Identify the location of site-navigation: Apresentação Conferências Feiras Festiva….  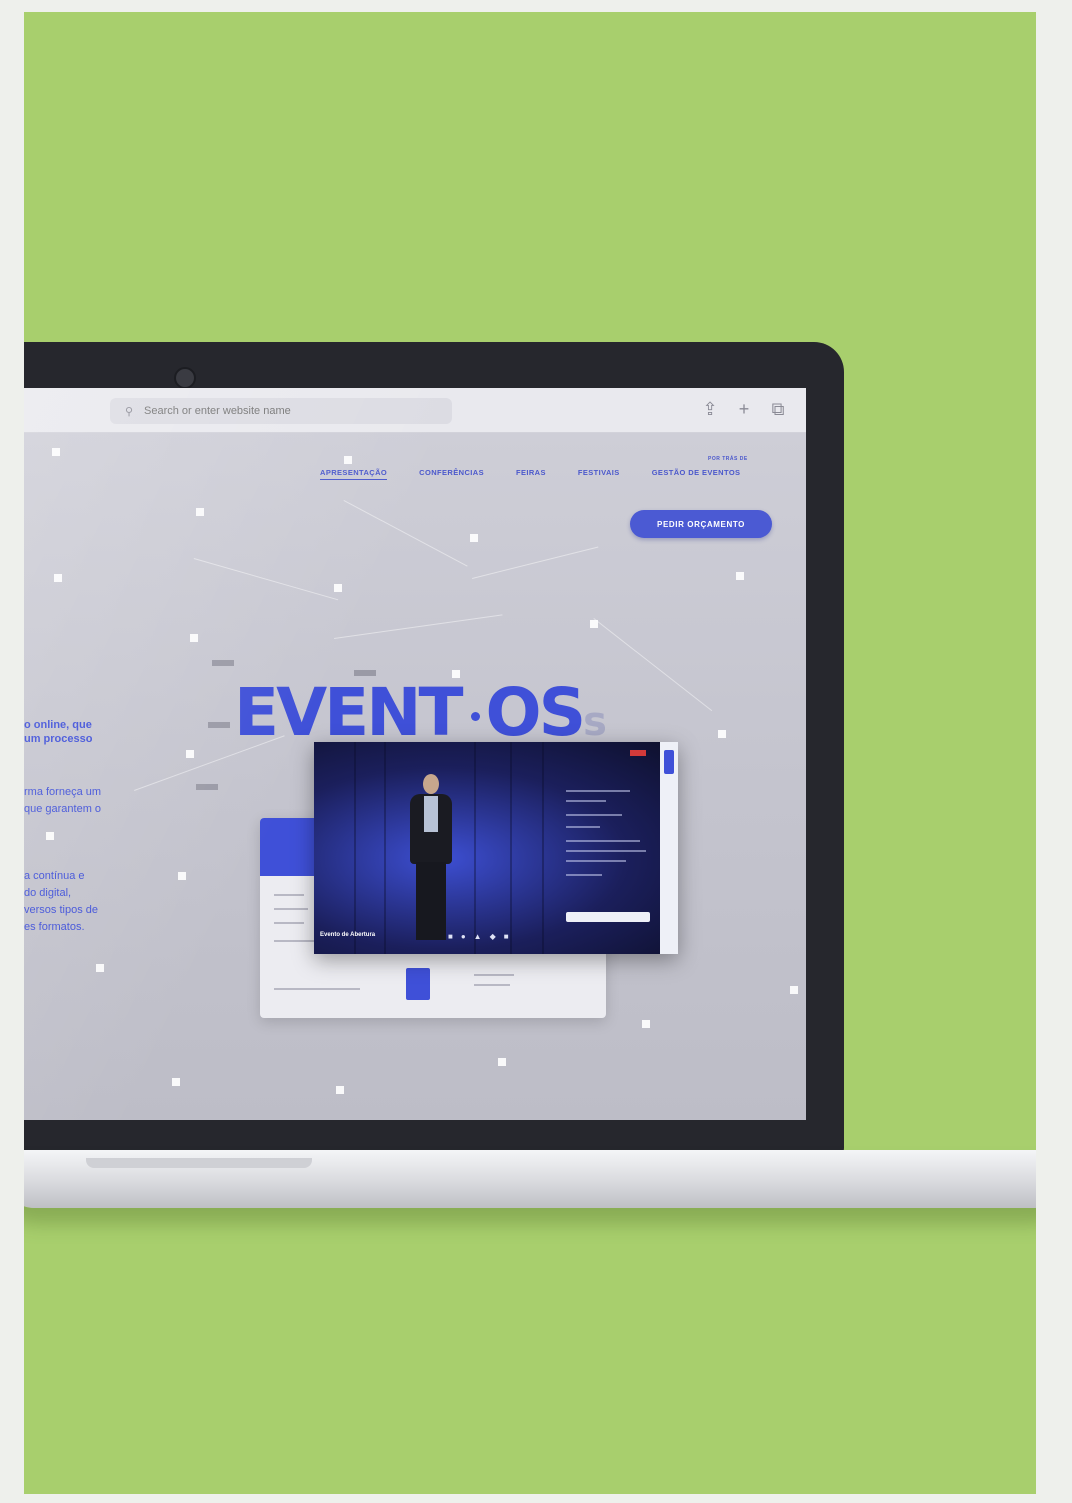
(530, 474).